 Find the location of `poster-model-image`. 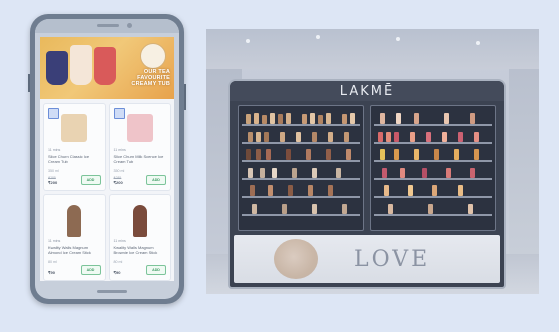

poster-model-image is located at coordinates (296, 259).